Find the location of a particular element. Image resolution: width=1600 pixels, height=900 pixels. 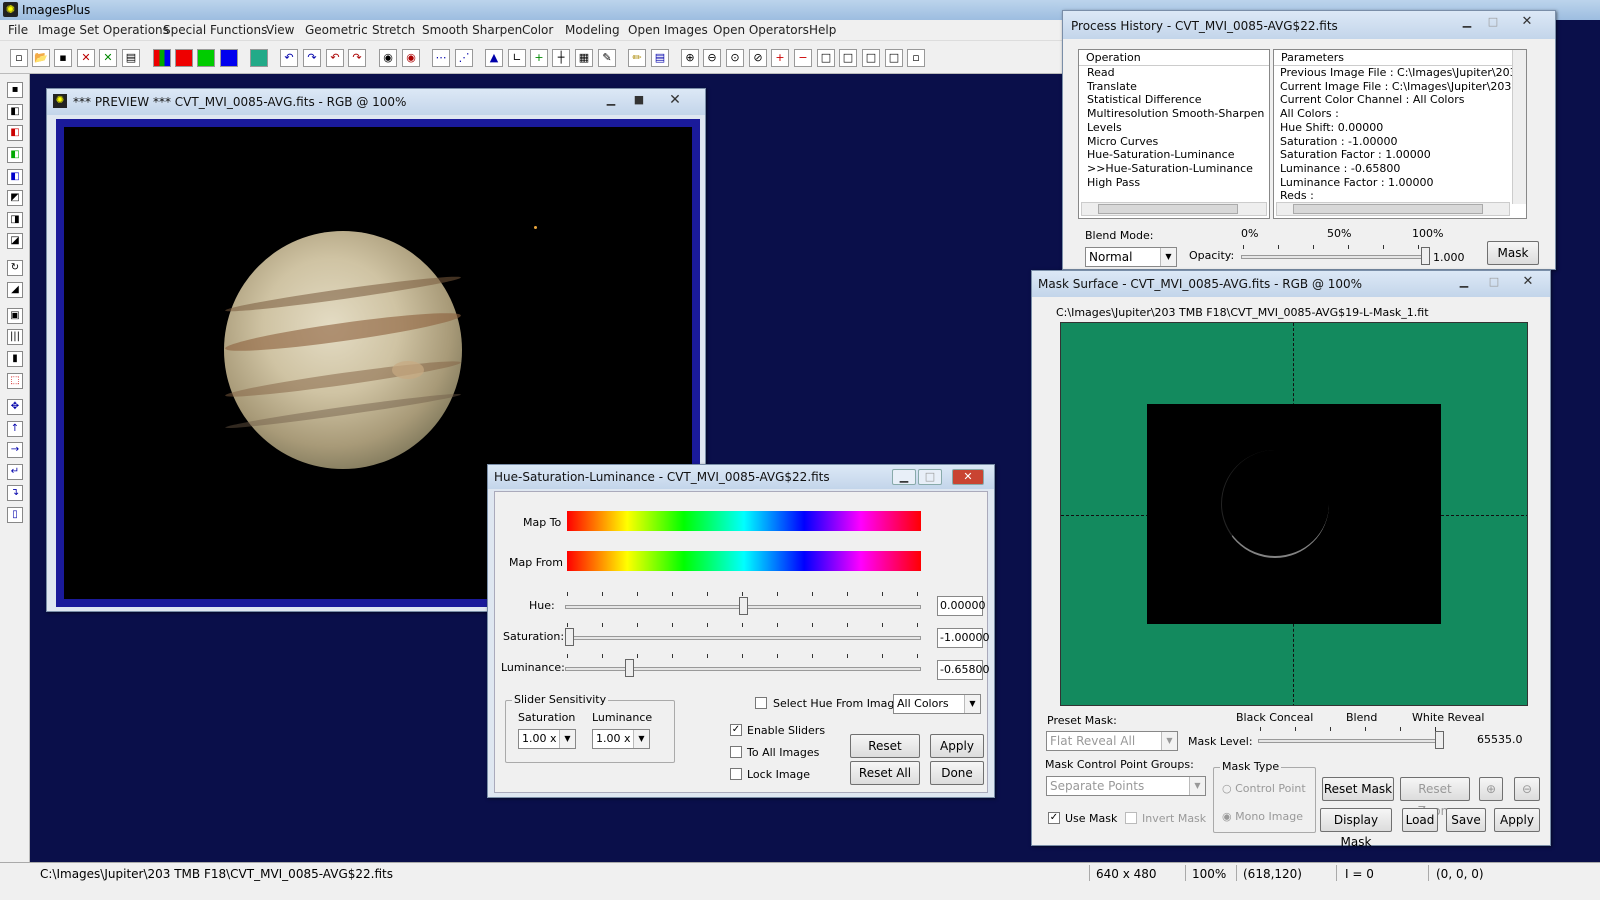

new-file-icon: ▫ is located at coordinates (19, 58).